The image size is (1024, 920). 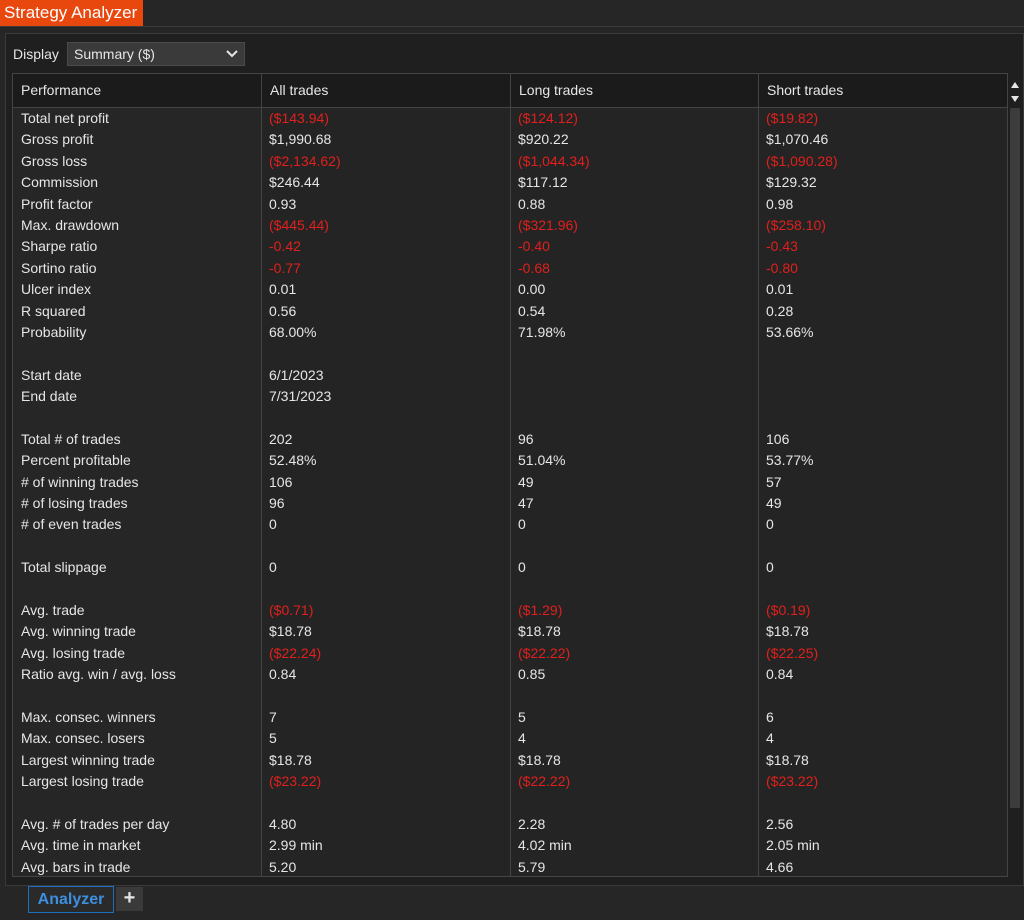 I want to click on cell-all-trades: $1,990.68, so click(x=300, y=139).